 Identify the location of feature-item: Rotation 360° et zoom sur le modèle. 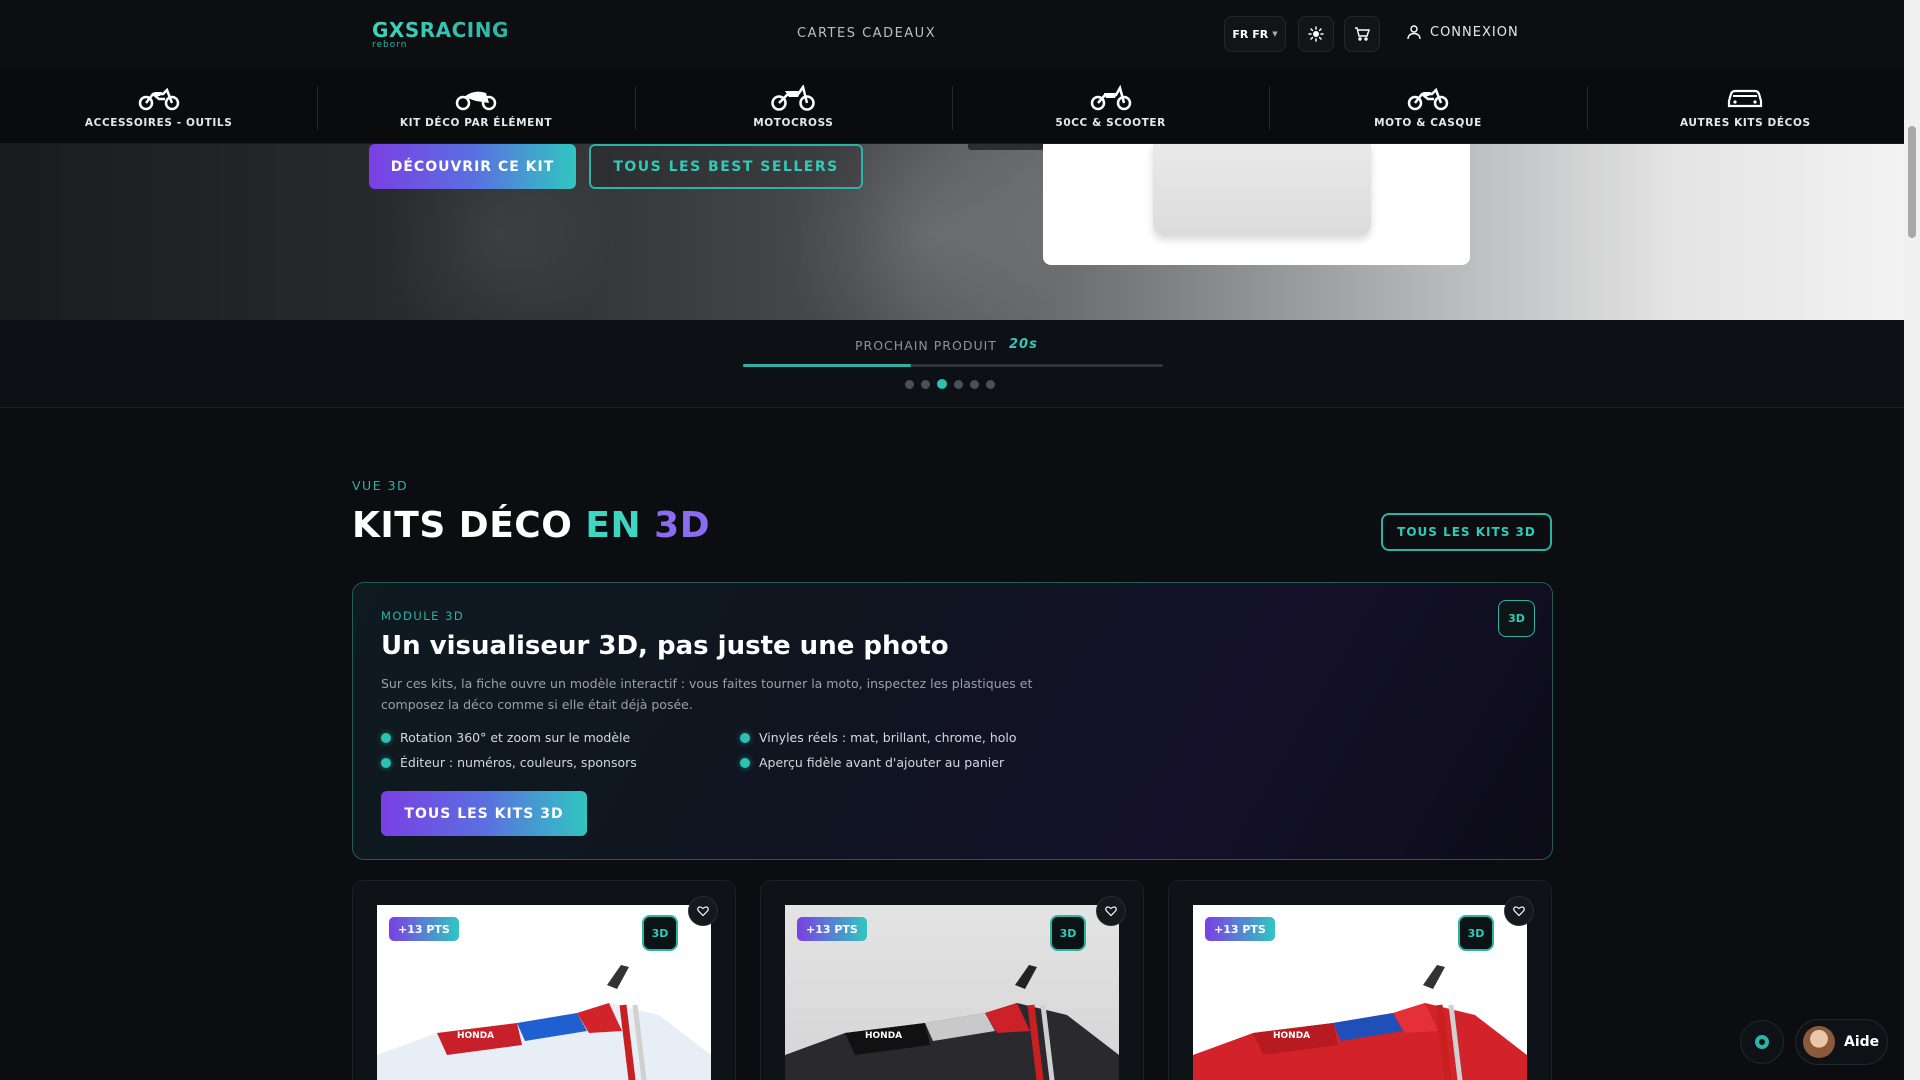
(505, 737).